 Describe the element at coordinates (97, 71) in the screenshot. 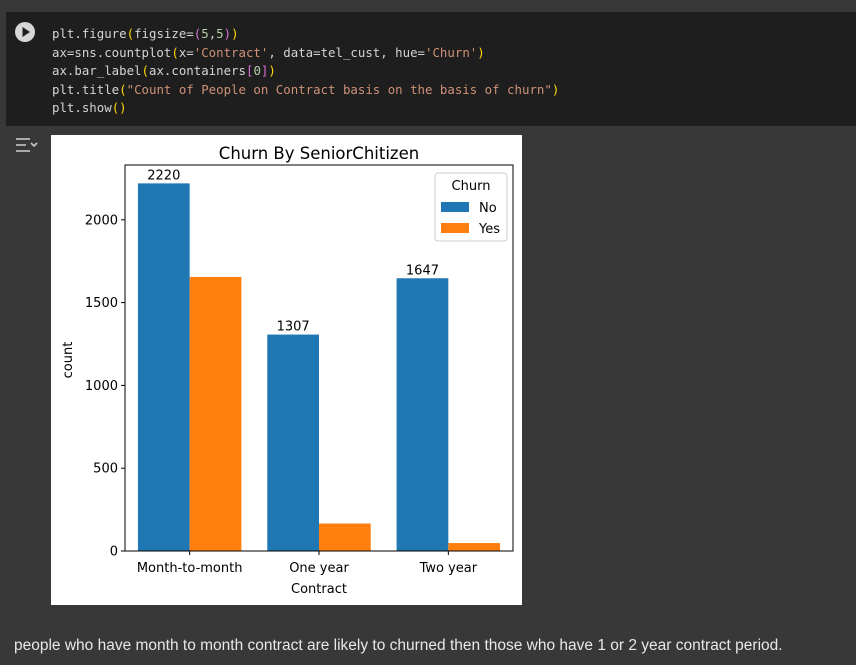

I see `code-token: ax.bar_label` at that location.